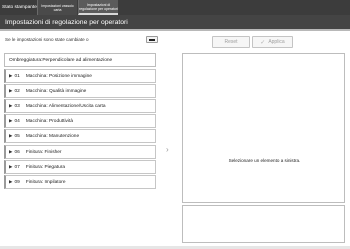 Image resolution: width=350 pixels, height=249 pixels. Describe the element at coordinates (263, 224) in the screenshot. I see `detail-lower-panel` at that location.